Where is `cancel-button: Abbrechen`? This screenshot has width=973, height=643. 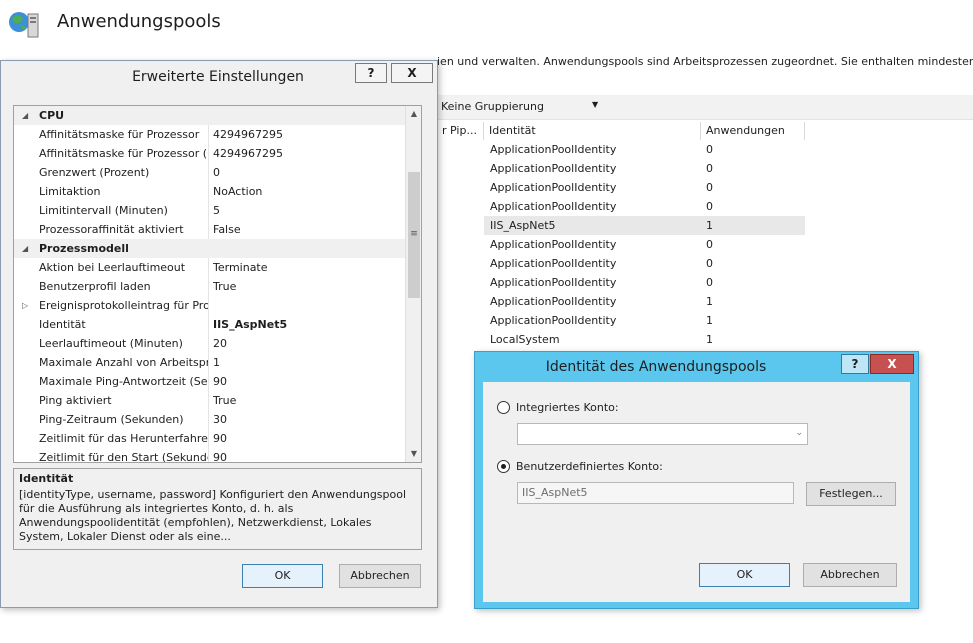
cancel-button: Abbrechen is located at coordinates (380, 576).